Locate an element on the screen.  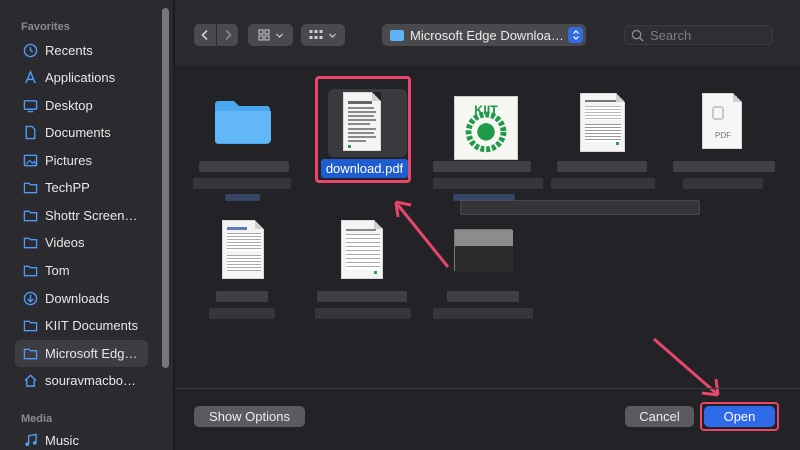
sidebar-item-videos: Videos is located at coordinates (81, 242).